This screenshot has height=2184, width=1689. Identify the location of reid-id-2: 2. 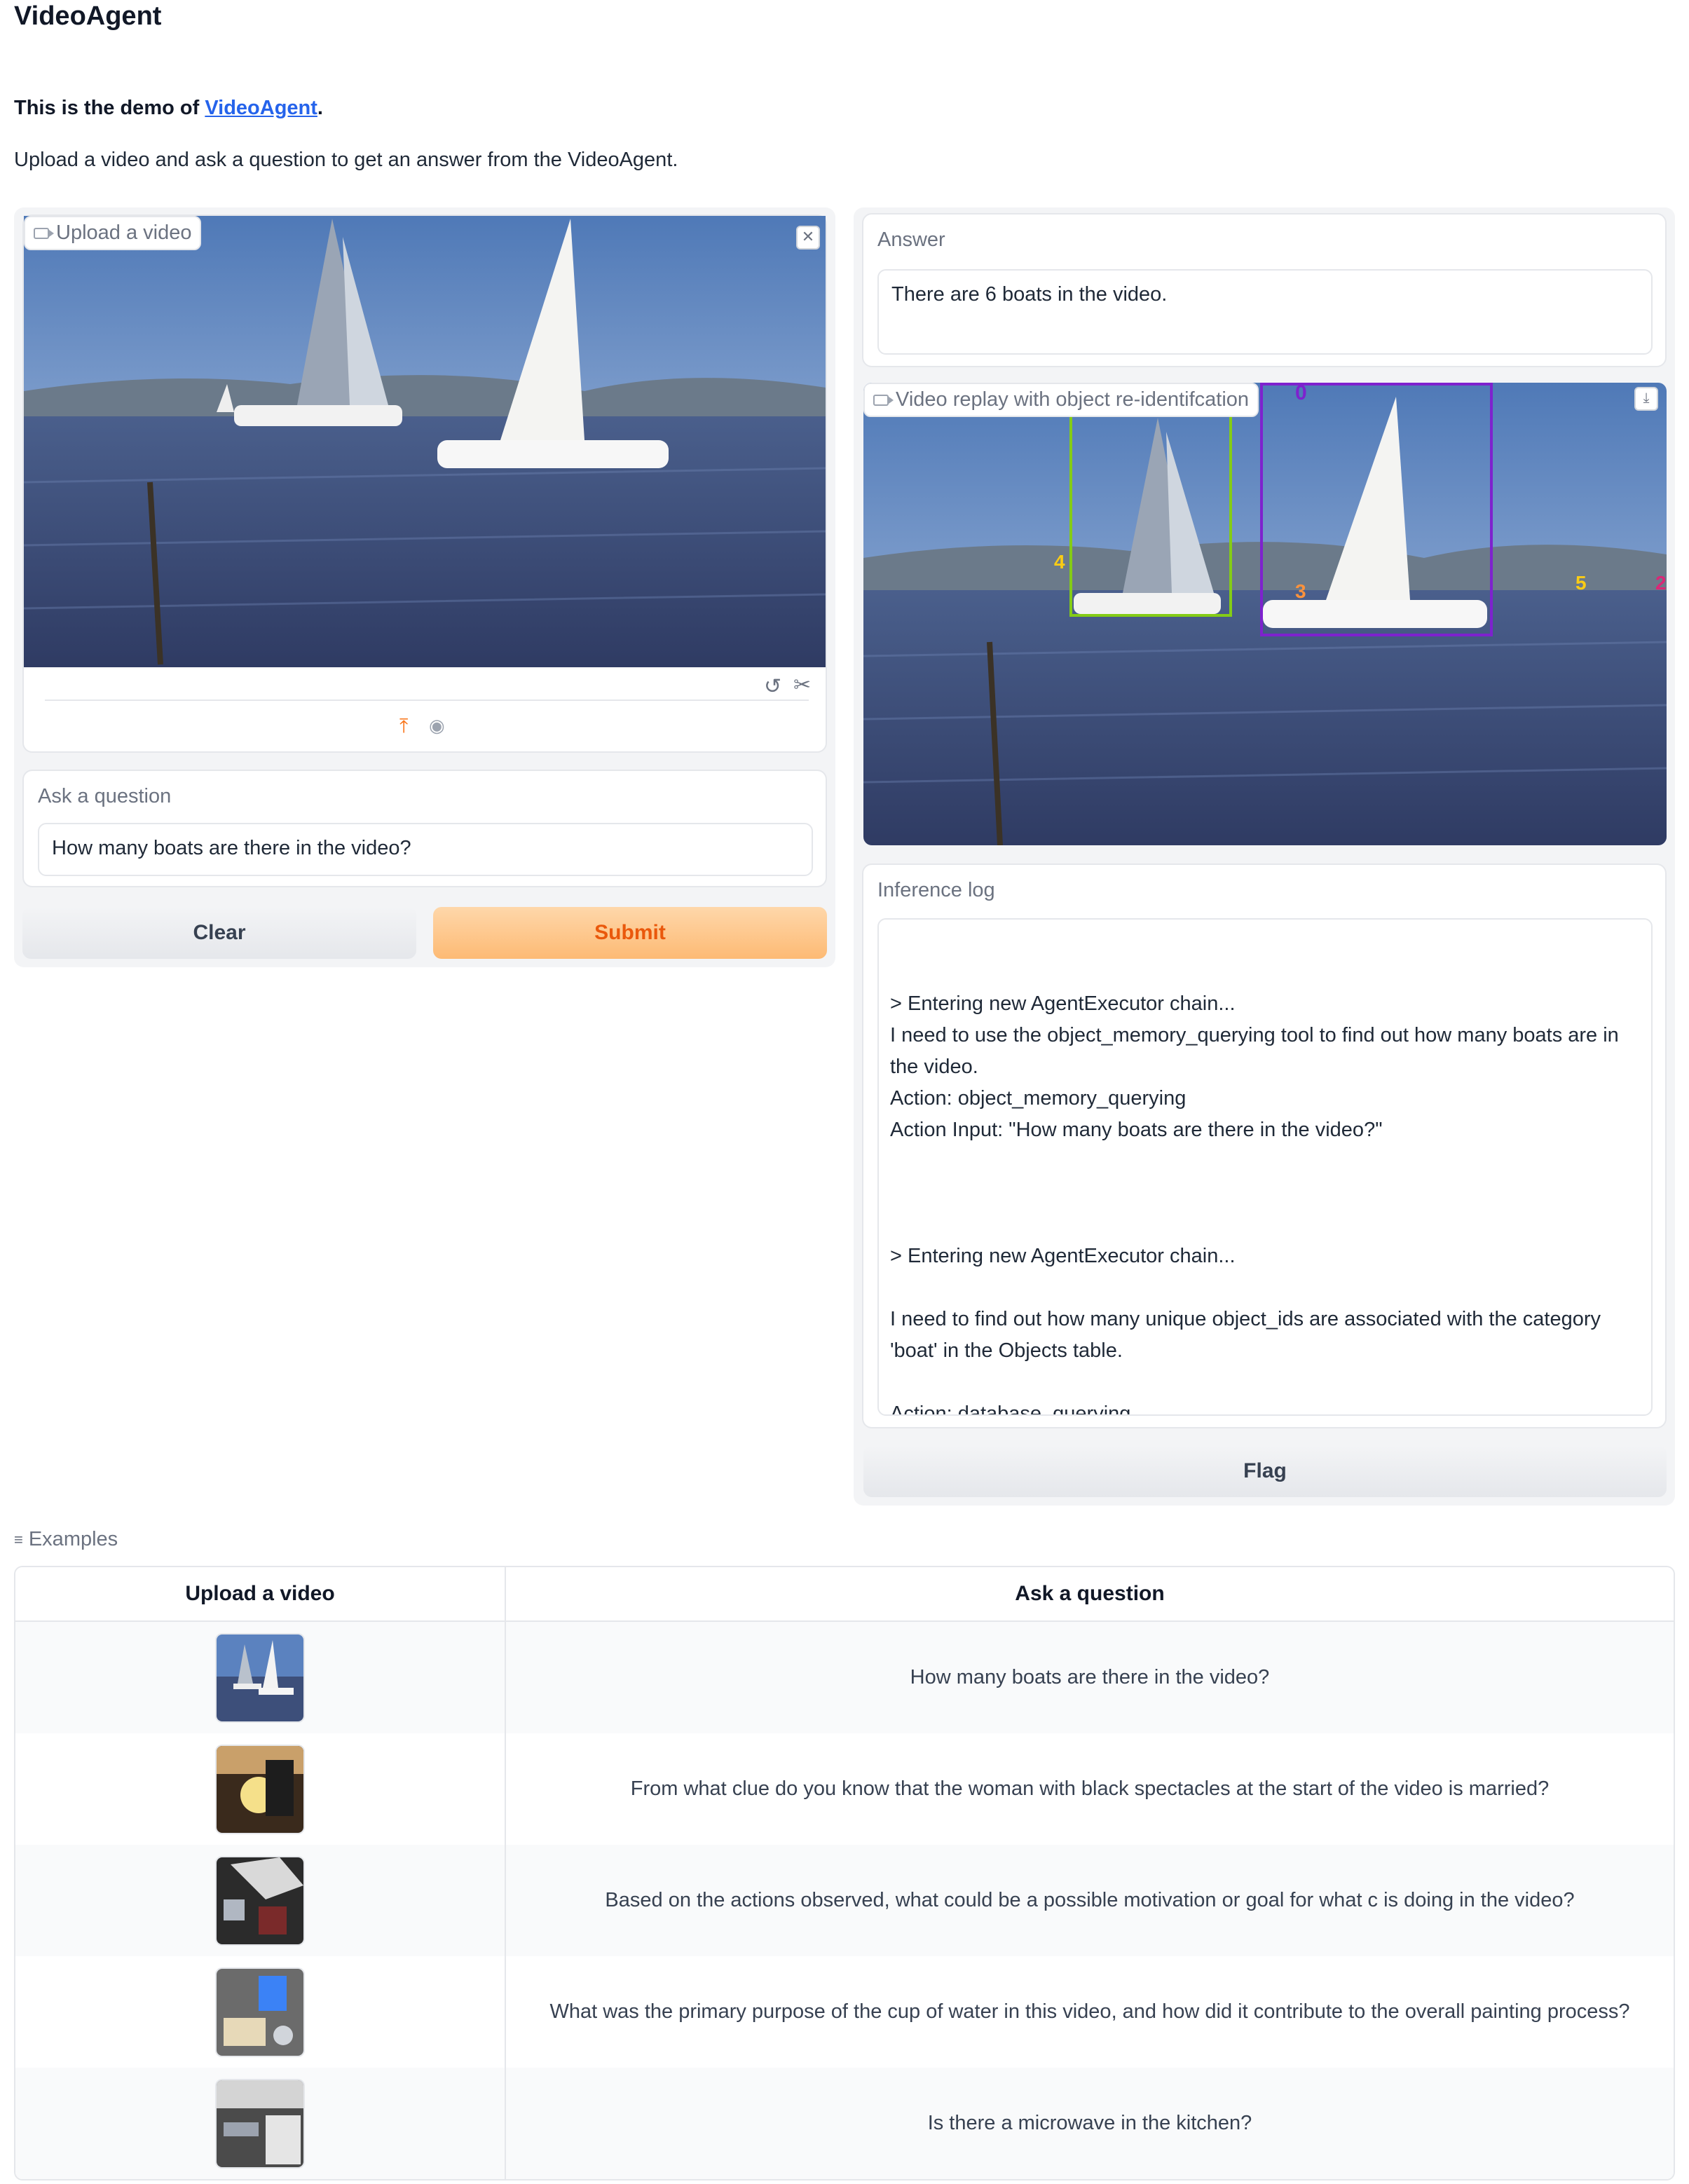
(1661, 583).